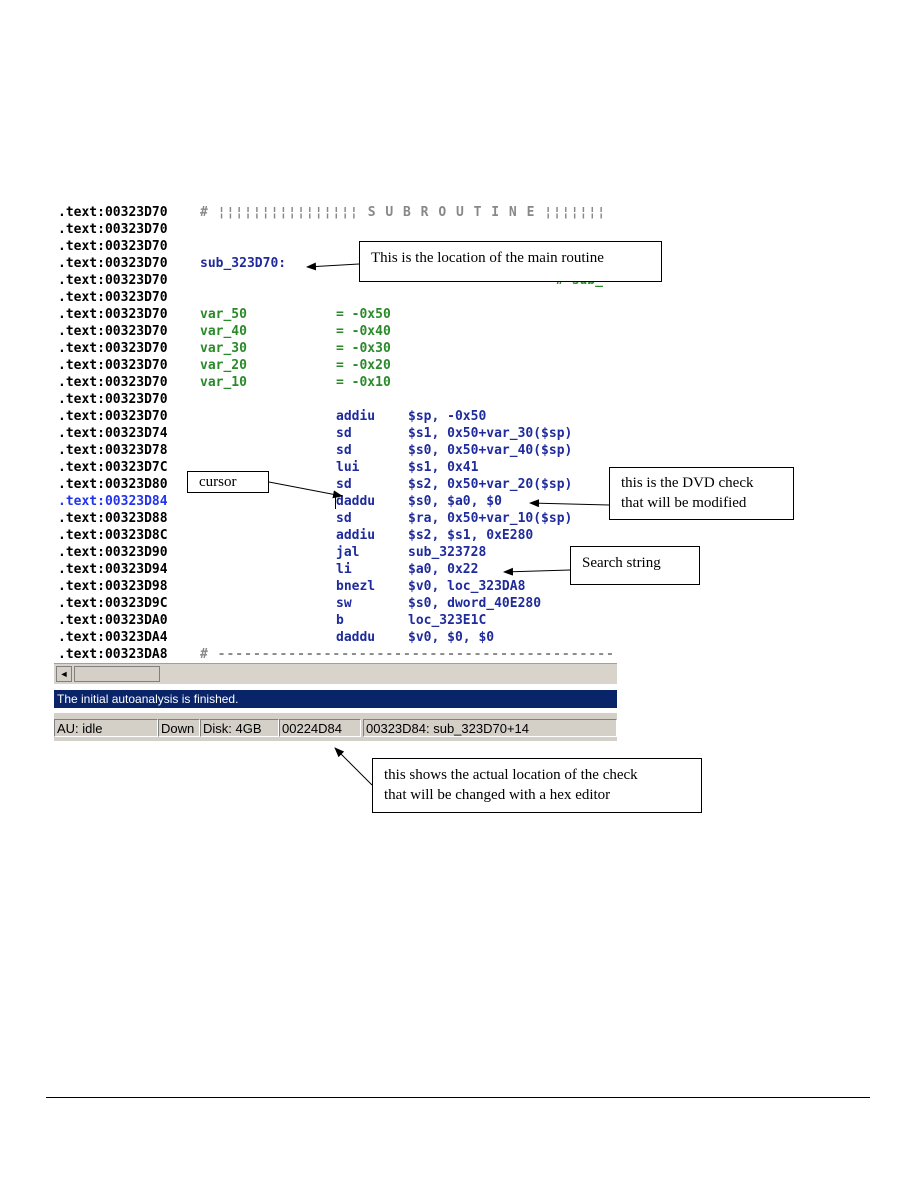  I want to click on arrow-actual-location, so click(353, 766).